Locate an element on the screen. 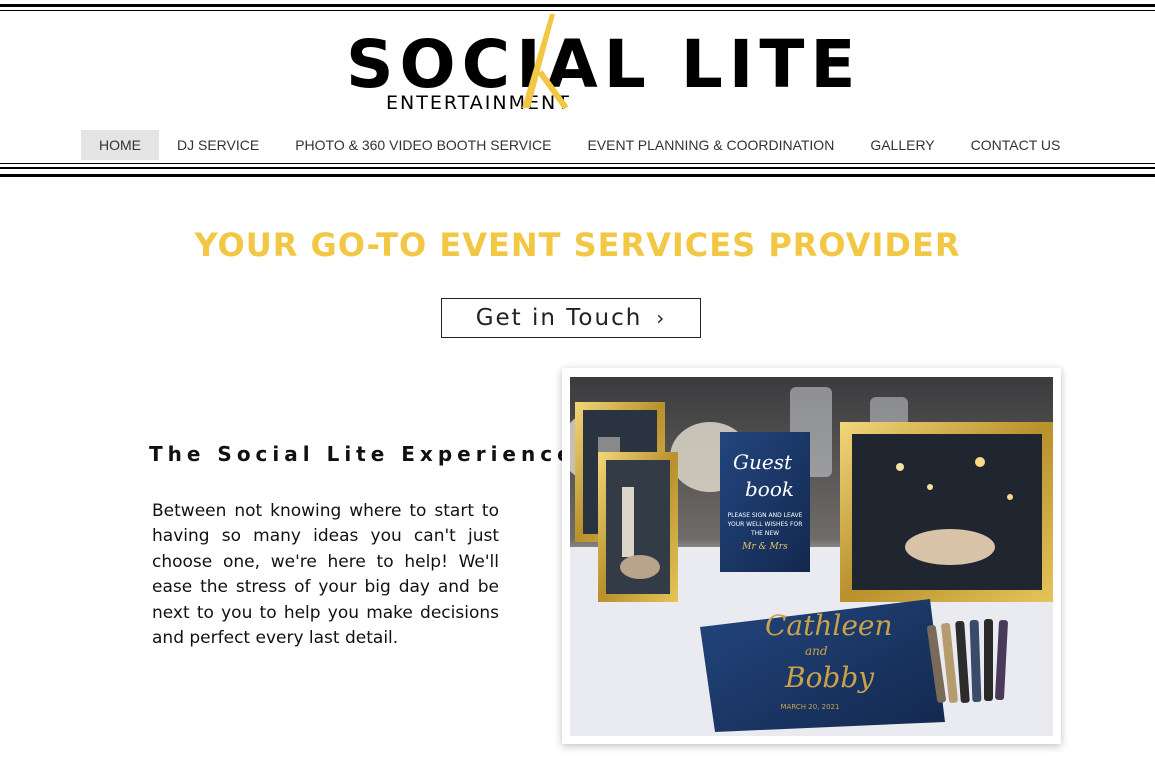 Image resolution: width=1155 pixels, height=772 pixels. svg-text: YOUR WELL WISHES FOR is located at coordinates (765, 524).